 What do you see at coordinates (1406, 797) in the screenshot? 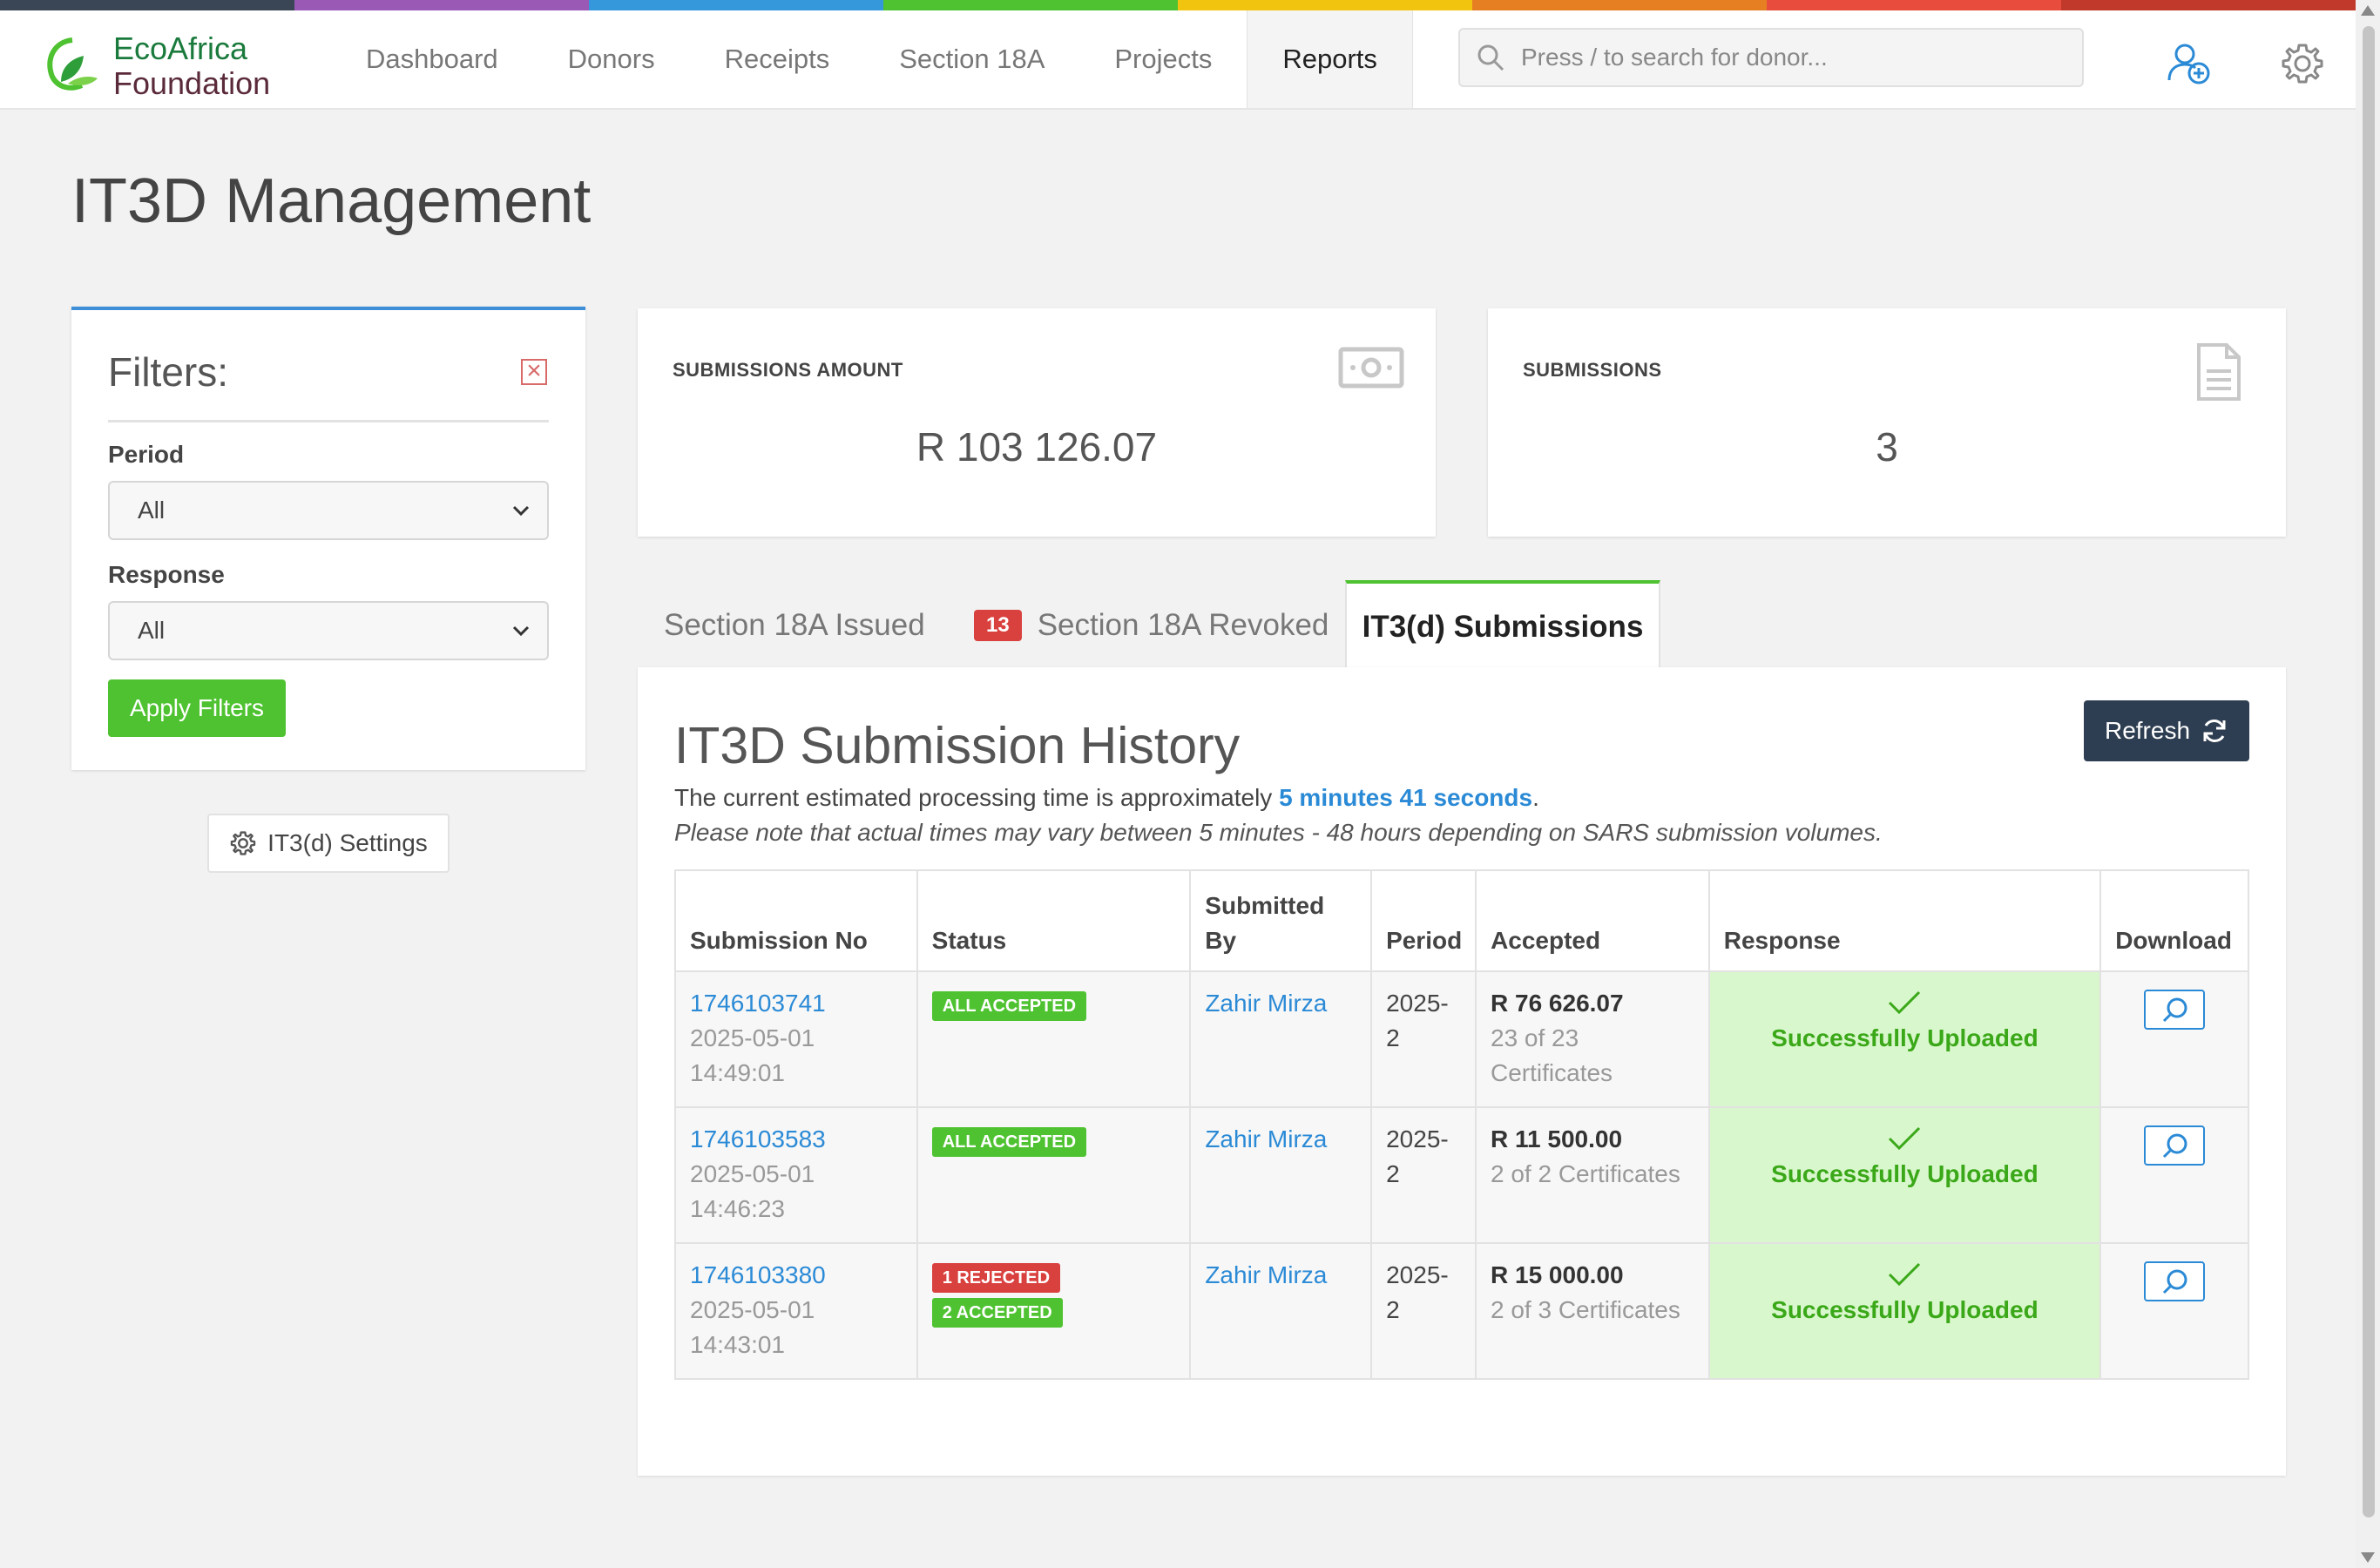
I see `processing-time-value: 5 minutes 41 seconds` at bounding box center [1406, 797].